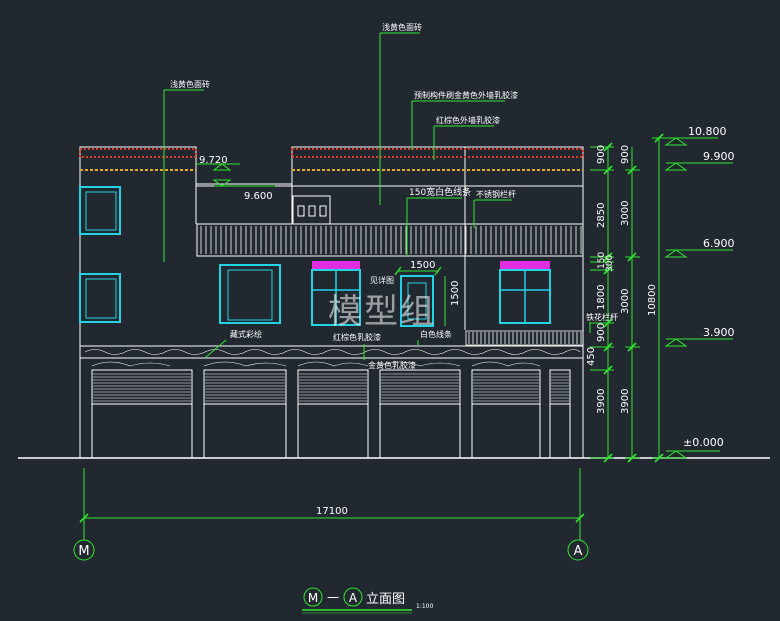 Image resolution: width=780 pixels, height=621 pixels. Describe the element at coordinates (707, 131) in the screenshot. I see `elevation-10800: 10.800` at that location.